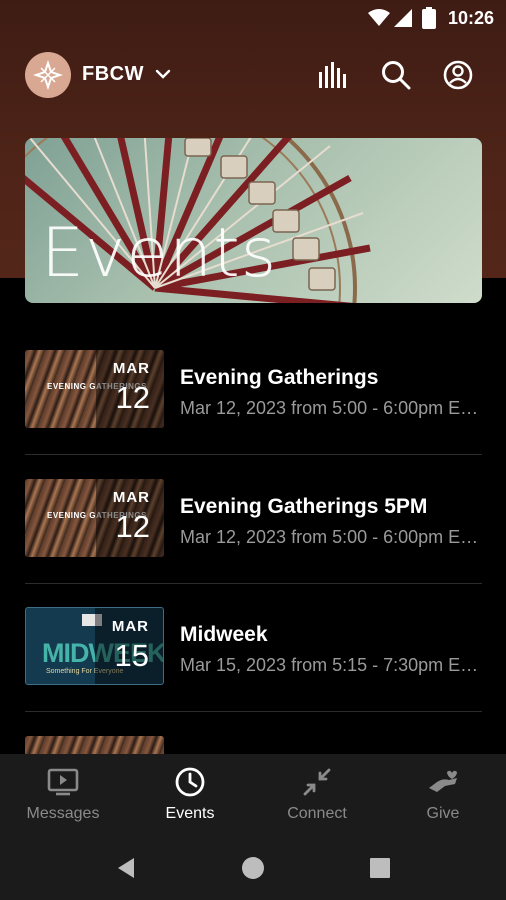  I want to click on org-name: FBCW, so click(113, 74).